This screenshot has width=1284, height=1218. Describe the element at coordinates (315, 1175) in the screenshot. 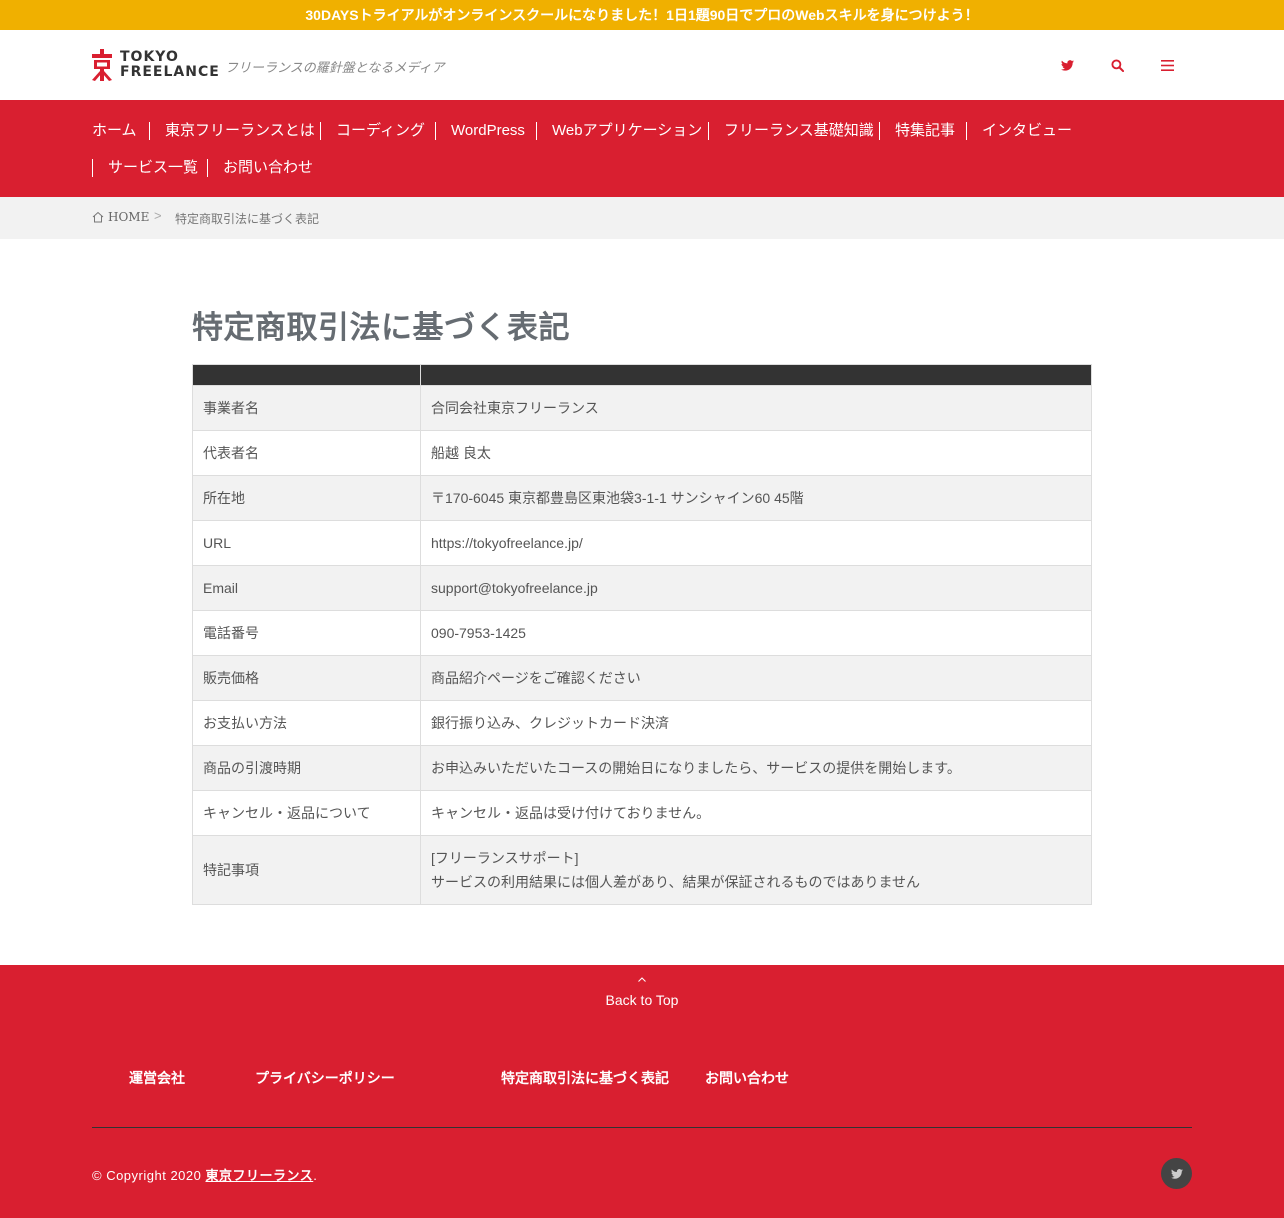

I see `copyright-suffix: .` at that location.